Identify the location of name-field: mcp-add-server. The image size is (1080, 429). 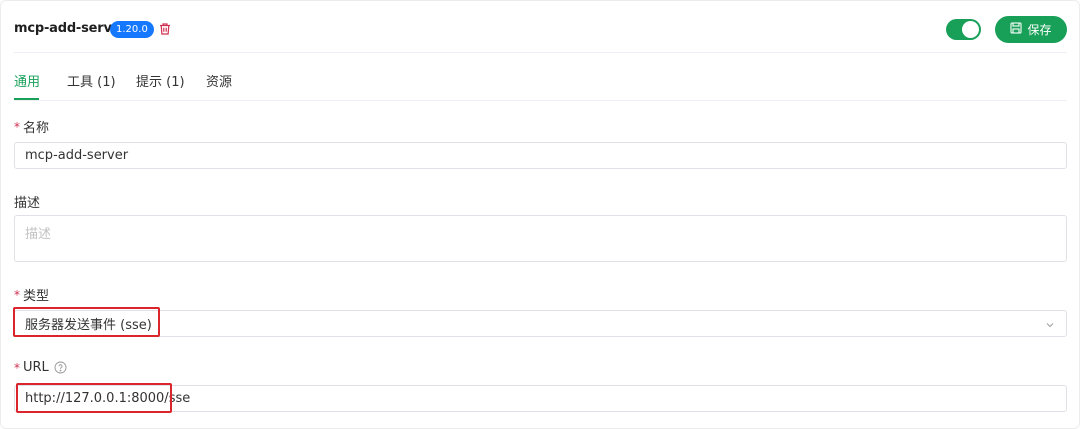
(540, 155).